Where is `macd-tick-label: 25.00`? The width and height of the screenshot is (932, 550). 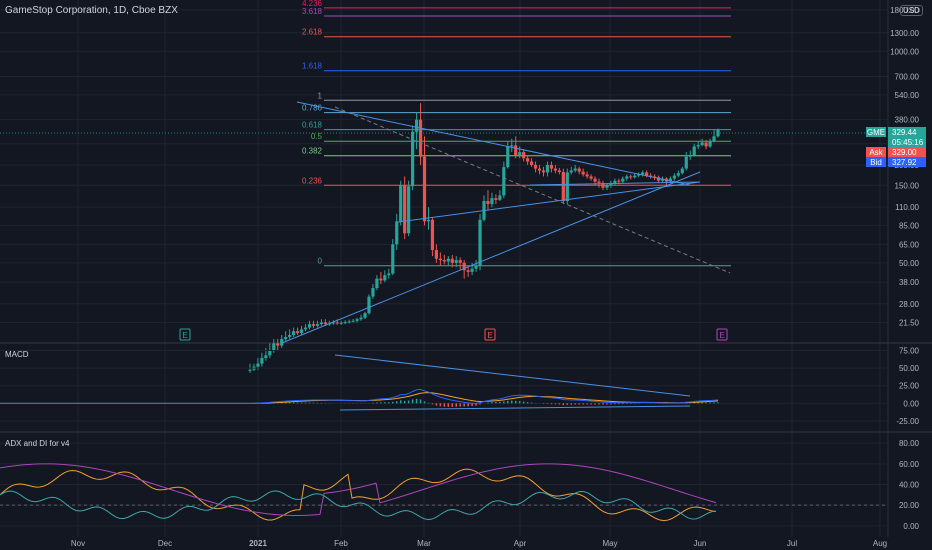 macd-tick-label: 25.00 is located at coordinates (909, 386).